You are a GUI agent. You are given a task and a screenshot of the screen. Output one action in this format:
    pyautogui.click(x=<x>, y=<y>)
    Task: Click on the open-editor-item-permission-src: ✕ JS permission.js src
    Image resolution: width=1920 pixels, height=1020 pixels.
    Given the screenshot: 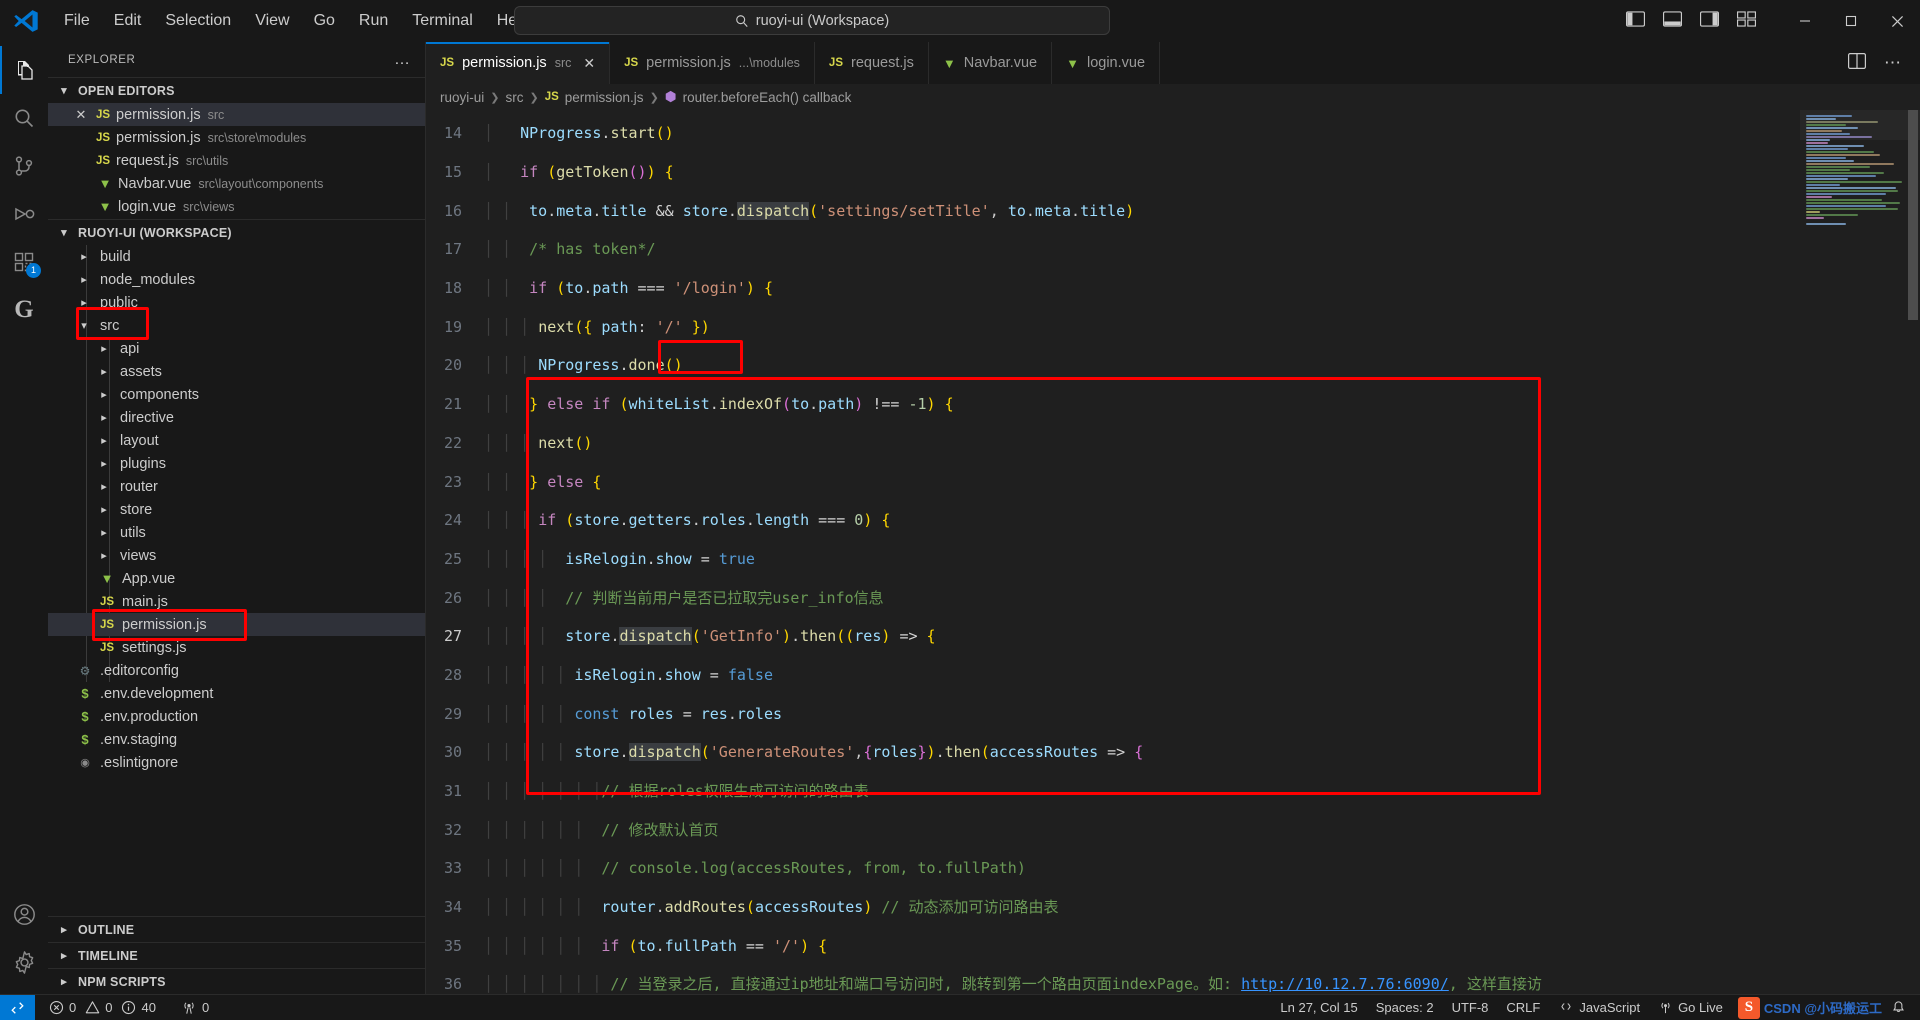 What is the action you would take?
    pyautogui.click(x=236, y=114)
    